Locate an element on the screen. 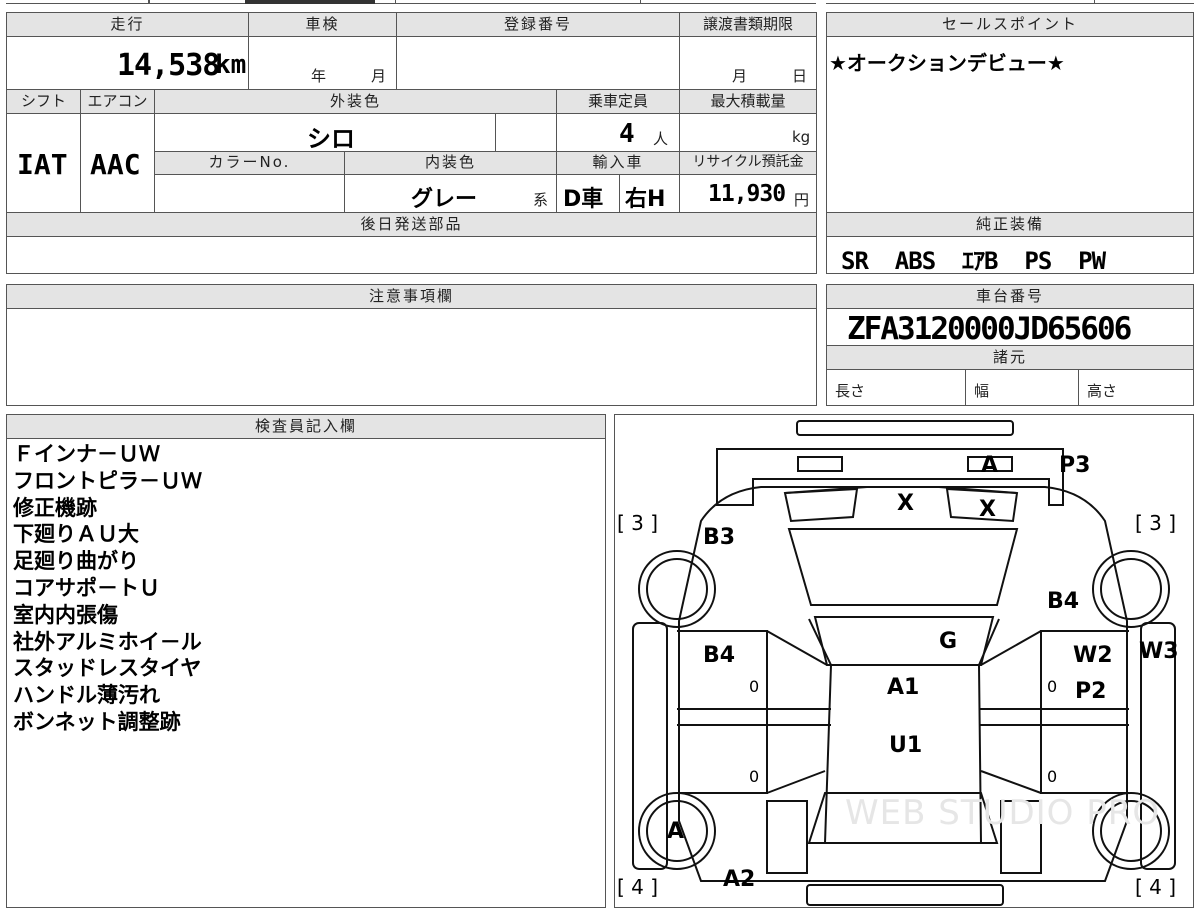 This screenshot has width=1200, height=908. capacity-value: 4 is located at coordinates (627, 134).